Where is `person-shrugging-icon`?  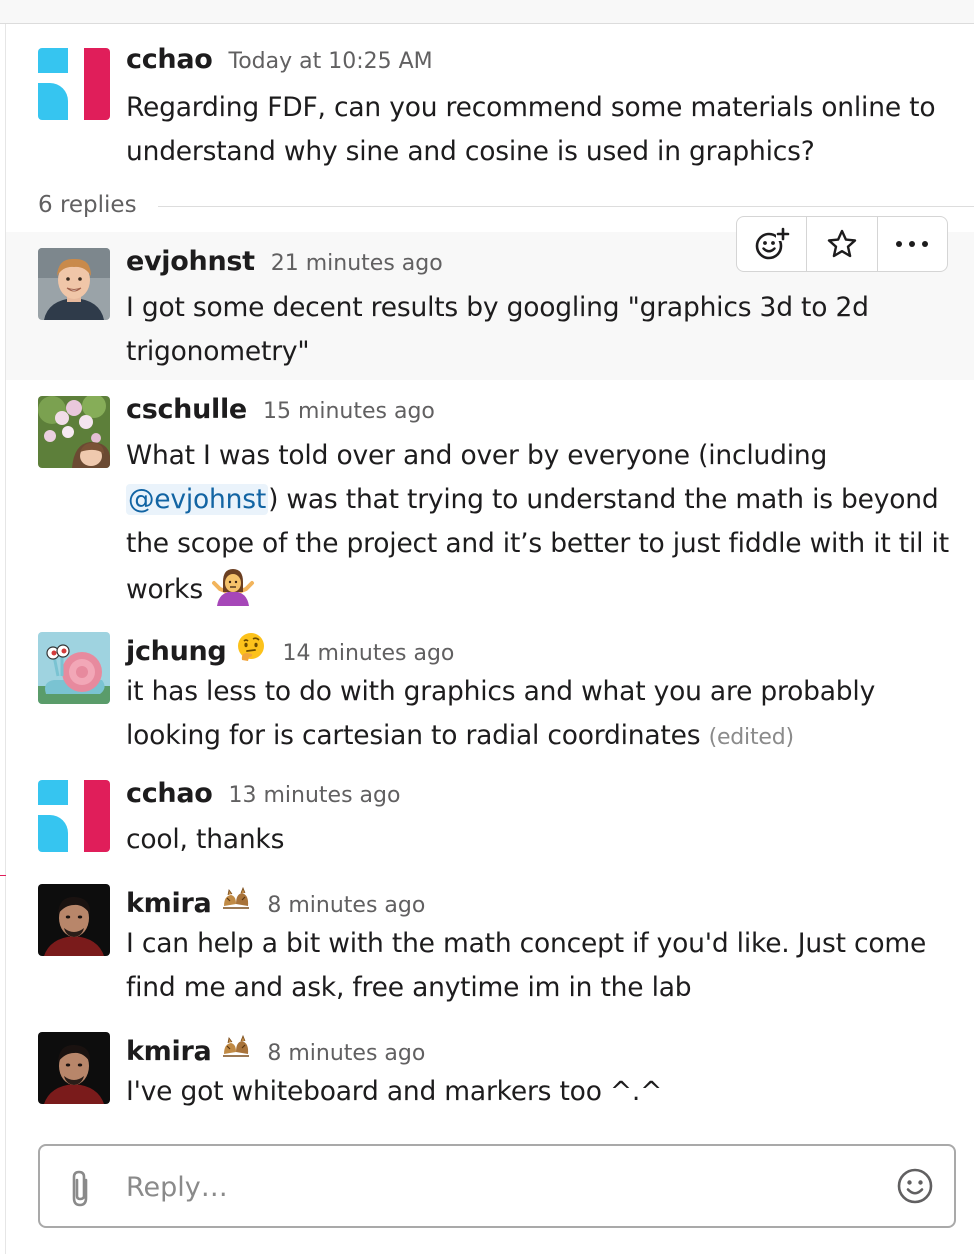
person-shrugging-icon is located at coordinates (233, 586).